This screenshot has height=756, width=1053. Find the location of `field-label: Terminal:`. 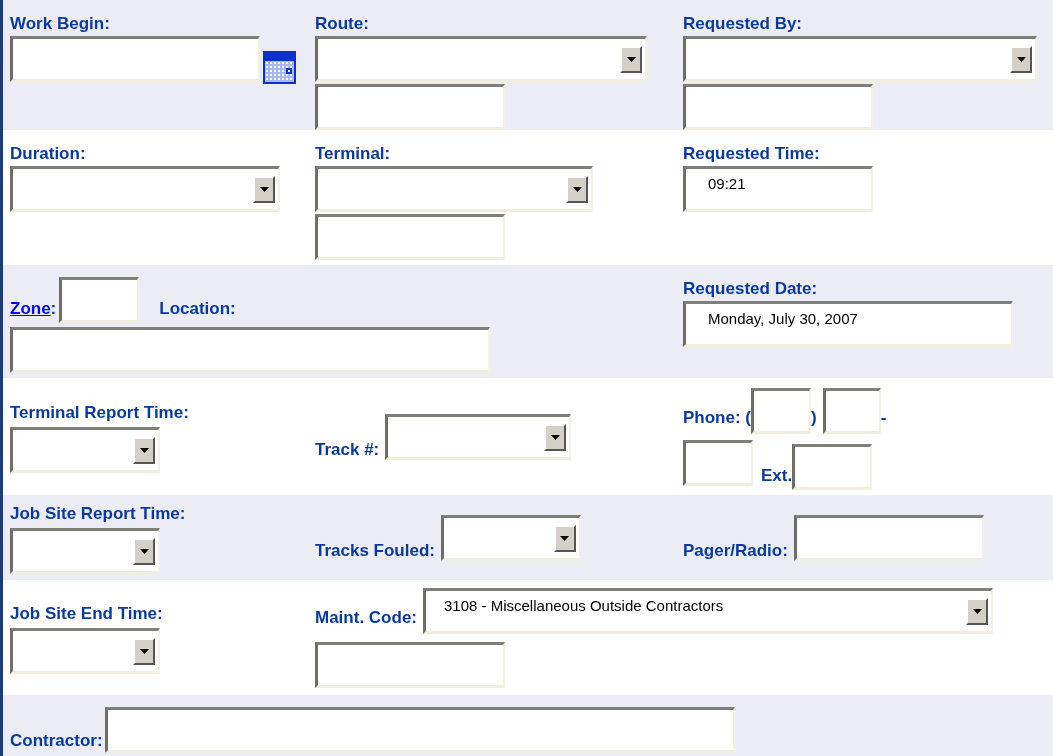

field-label: Terminal: is located at coordinates (353, 153).